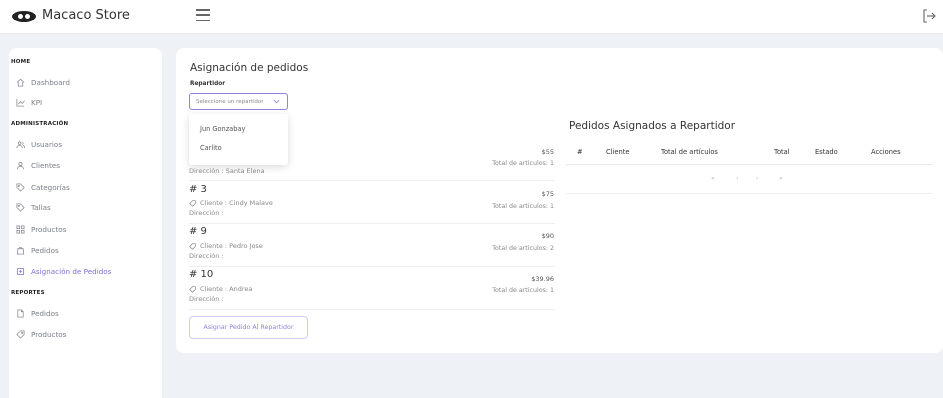 The width and height of the screenshot is (943, 398). I want to click on top-bar: Macaco Store, so click(471, 17).